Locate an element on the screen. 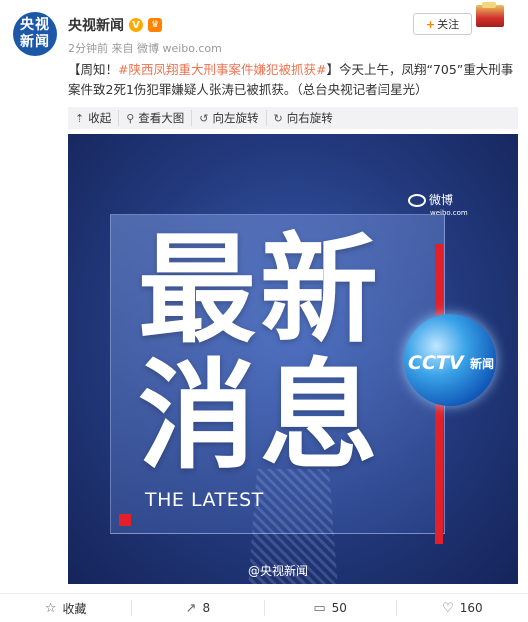 The height and width of the screenshot is (622, 528). collapse-button: ⇡ 收起 is located at coordinates (93, 118).